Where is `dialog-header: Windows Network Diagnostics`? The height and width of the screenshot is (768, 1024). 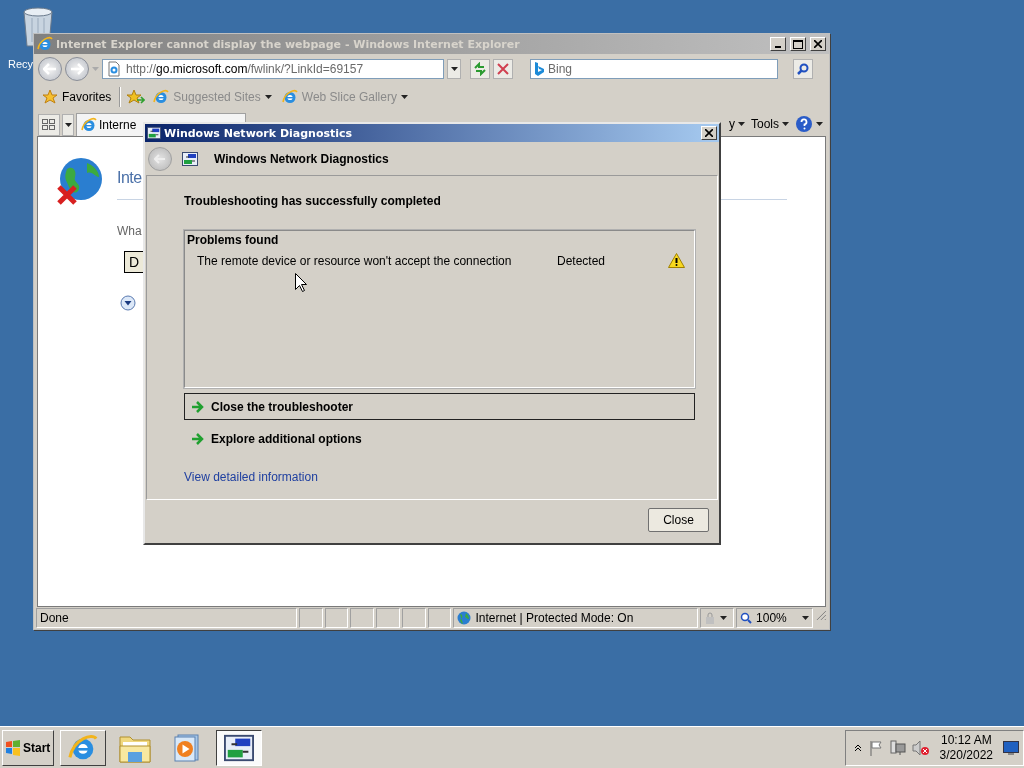 dialog-header: Windows Network Diagnostics is located at coordinates (301, 158).